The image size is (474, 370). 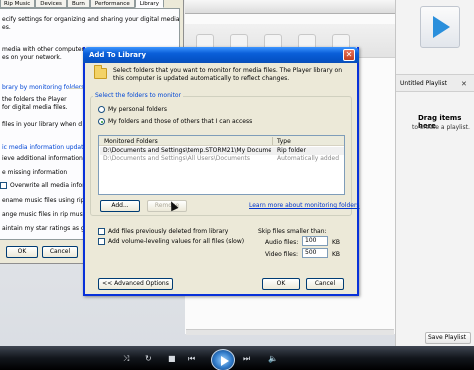 What do you see at coordinates (42, 124) in the screenshot?
I see `monitor-option: files in your library when d` at bounding box center [42, 124].